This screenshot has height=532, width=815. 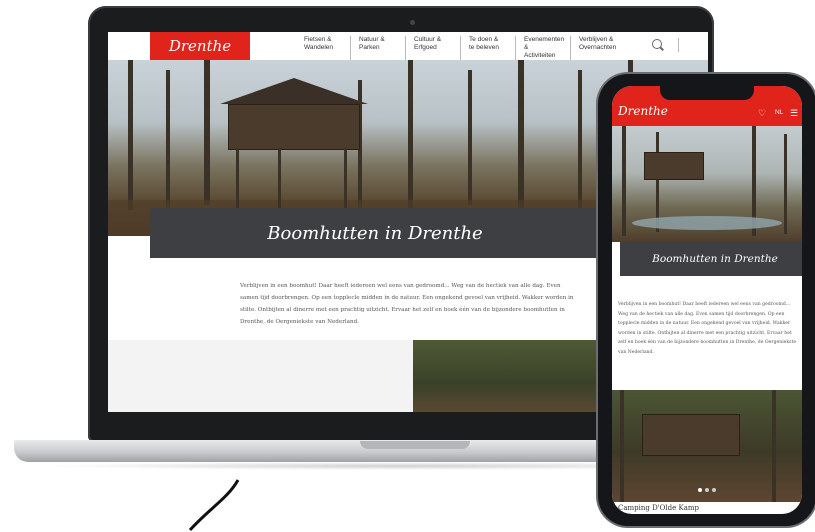 I want to click on carousel-dots, so click(x=707, y=490).